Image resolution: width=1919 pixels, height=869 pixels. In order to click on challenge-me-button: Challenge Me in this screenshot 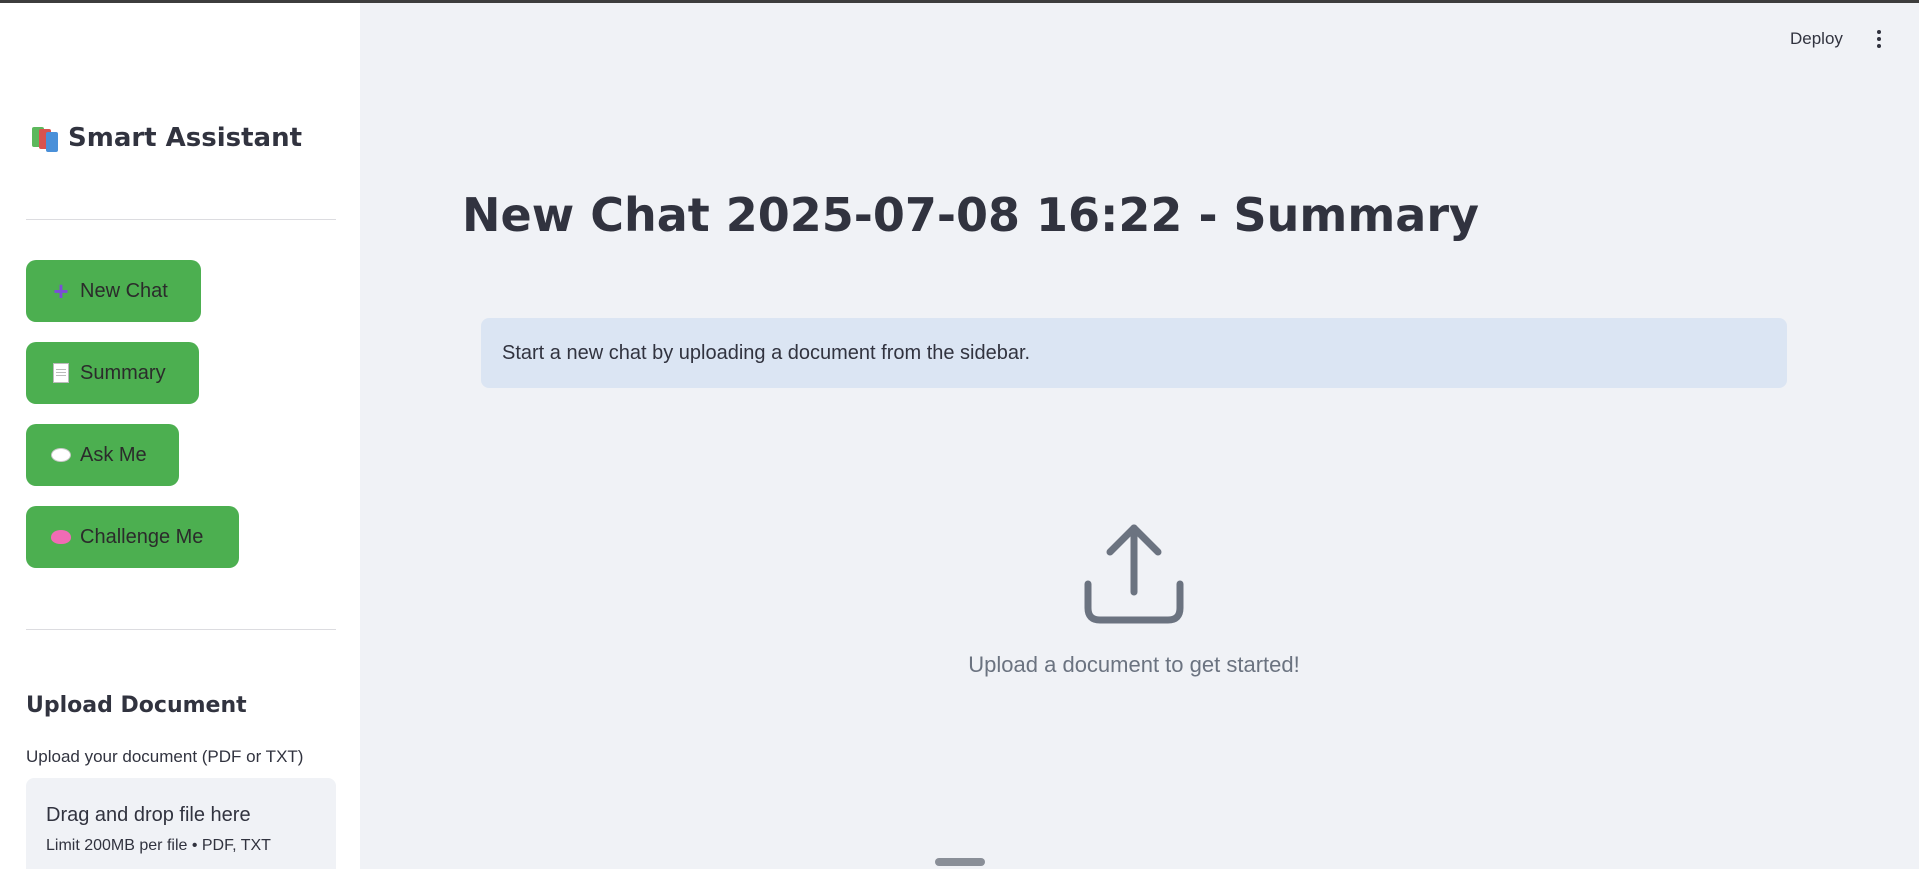, I will do `click(132, 537)`.